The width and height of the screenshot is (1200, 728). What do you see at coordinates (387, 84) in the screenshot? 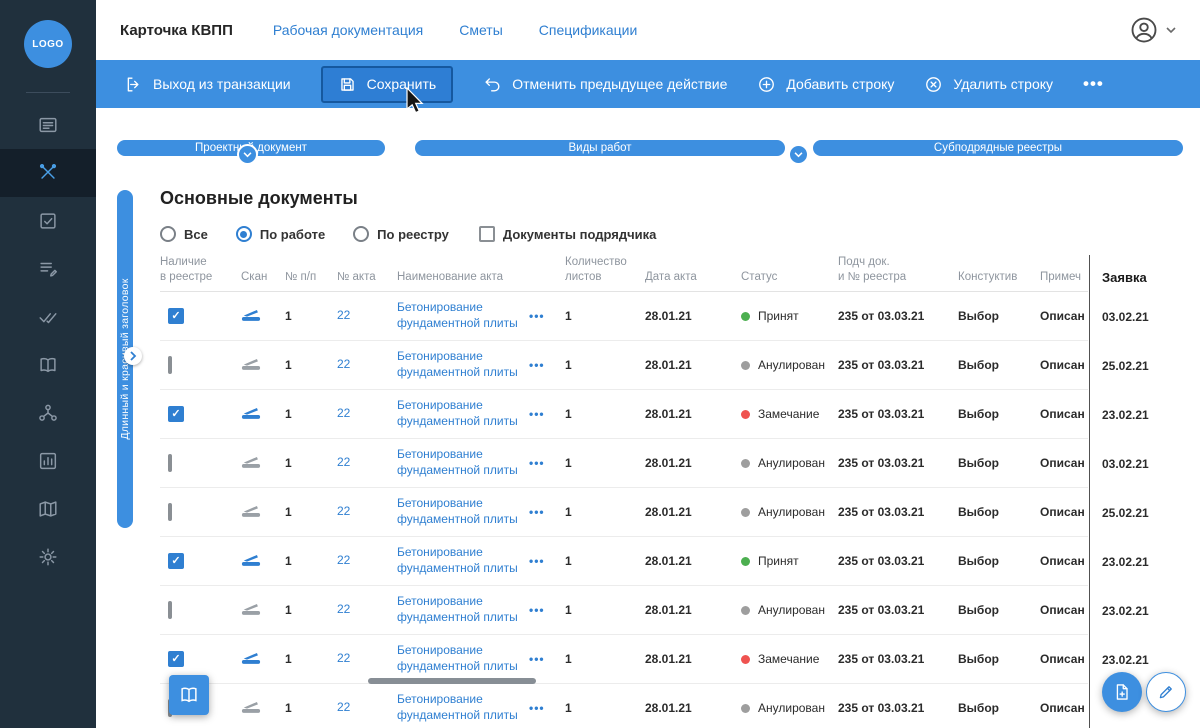
I see `save-button: Сохранить` at bounding box center [387, 84].